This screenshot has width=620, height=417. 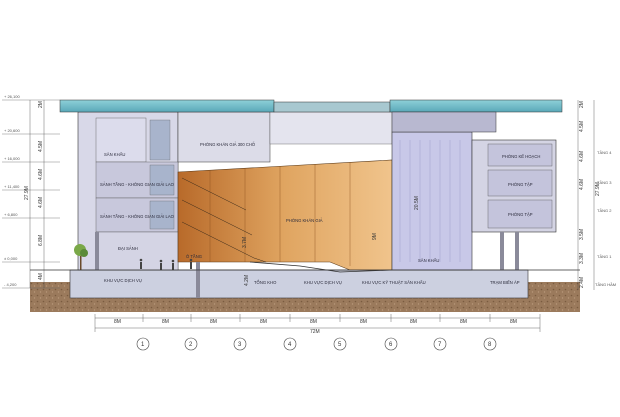 What do you see at coordinates (604, 152) in the screenshot?
I see `floor-label-4: TẦNG 4` at bounding box center [604, 152].